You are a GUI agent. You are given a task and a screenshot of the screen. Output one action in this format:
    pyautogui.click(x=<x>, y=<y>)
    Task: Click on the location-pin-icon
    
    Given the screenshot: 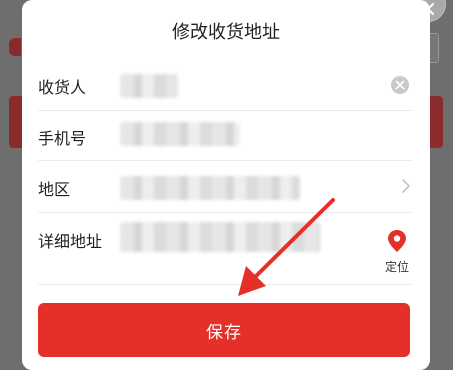 What is the action you would take?
    pyautogui.click(x=397, y=241)
    